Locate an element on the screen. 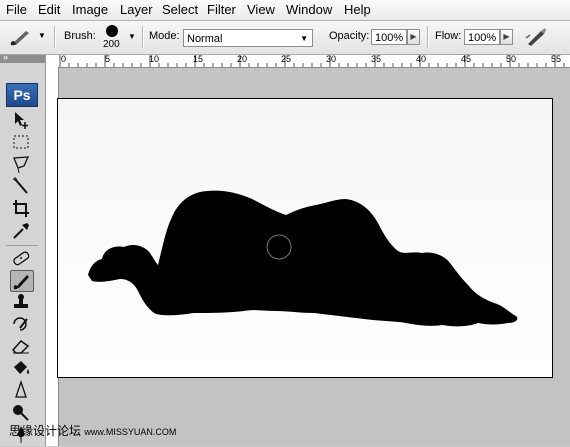  brush-label: Brush: is located at coordinates (80, 36).